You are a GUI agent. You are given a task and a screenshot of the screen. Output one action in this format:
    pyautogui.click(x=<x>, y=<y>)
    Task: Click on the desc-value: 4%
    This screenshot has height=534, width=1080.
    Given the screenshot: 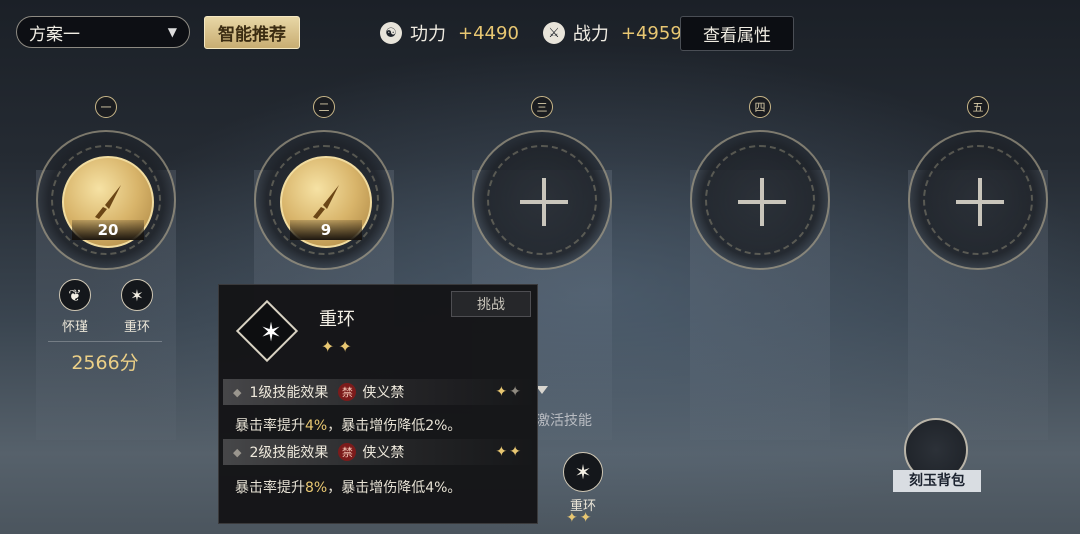 What is the action you would take?
    pyautogui.click(x=316, y=426)
    